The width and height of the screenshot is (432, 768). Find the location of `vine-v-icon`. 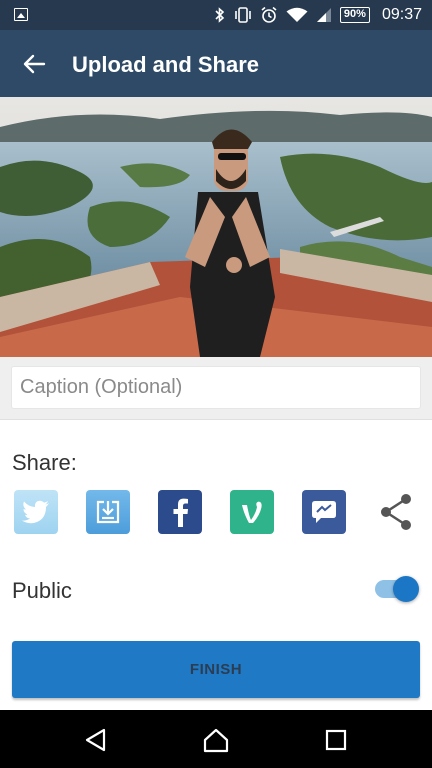

vine-v-icon is located at coordinates (252, 512).